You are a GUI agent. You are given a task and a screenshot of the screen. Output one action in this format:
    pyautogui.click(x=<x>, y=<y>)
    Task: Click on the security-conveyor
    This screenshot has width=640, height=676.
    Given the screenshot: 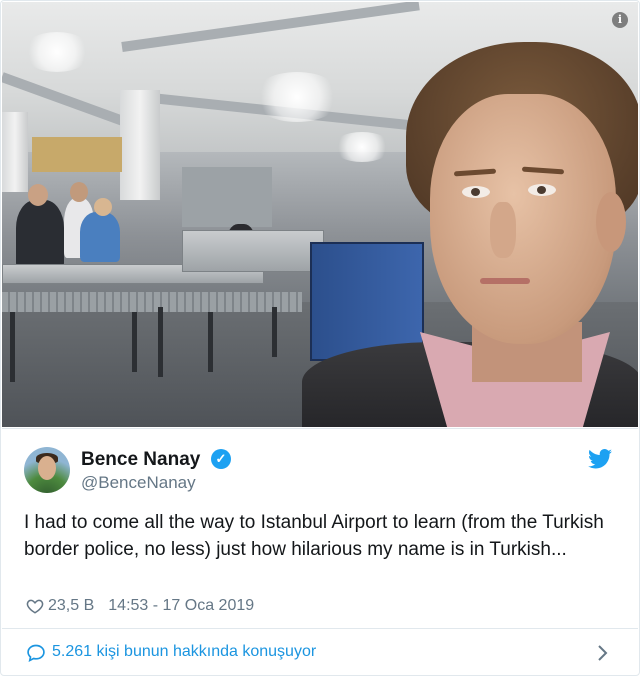 What is the action you would take?
    pyautogui.click(x=152, y=302)
    